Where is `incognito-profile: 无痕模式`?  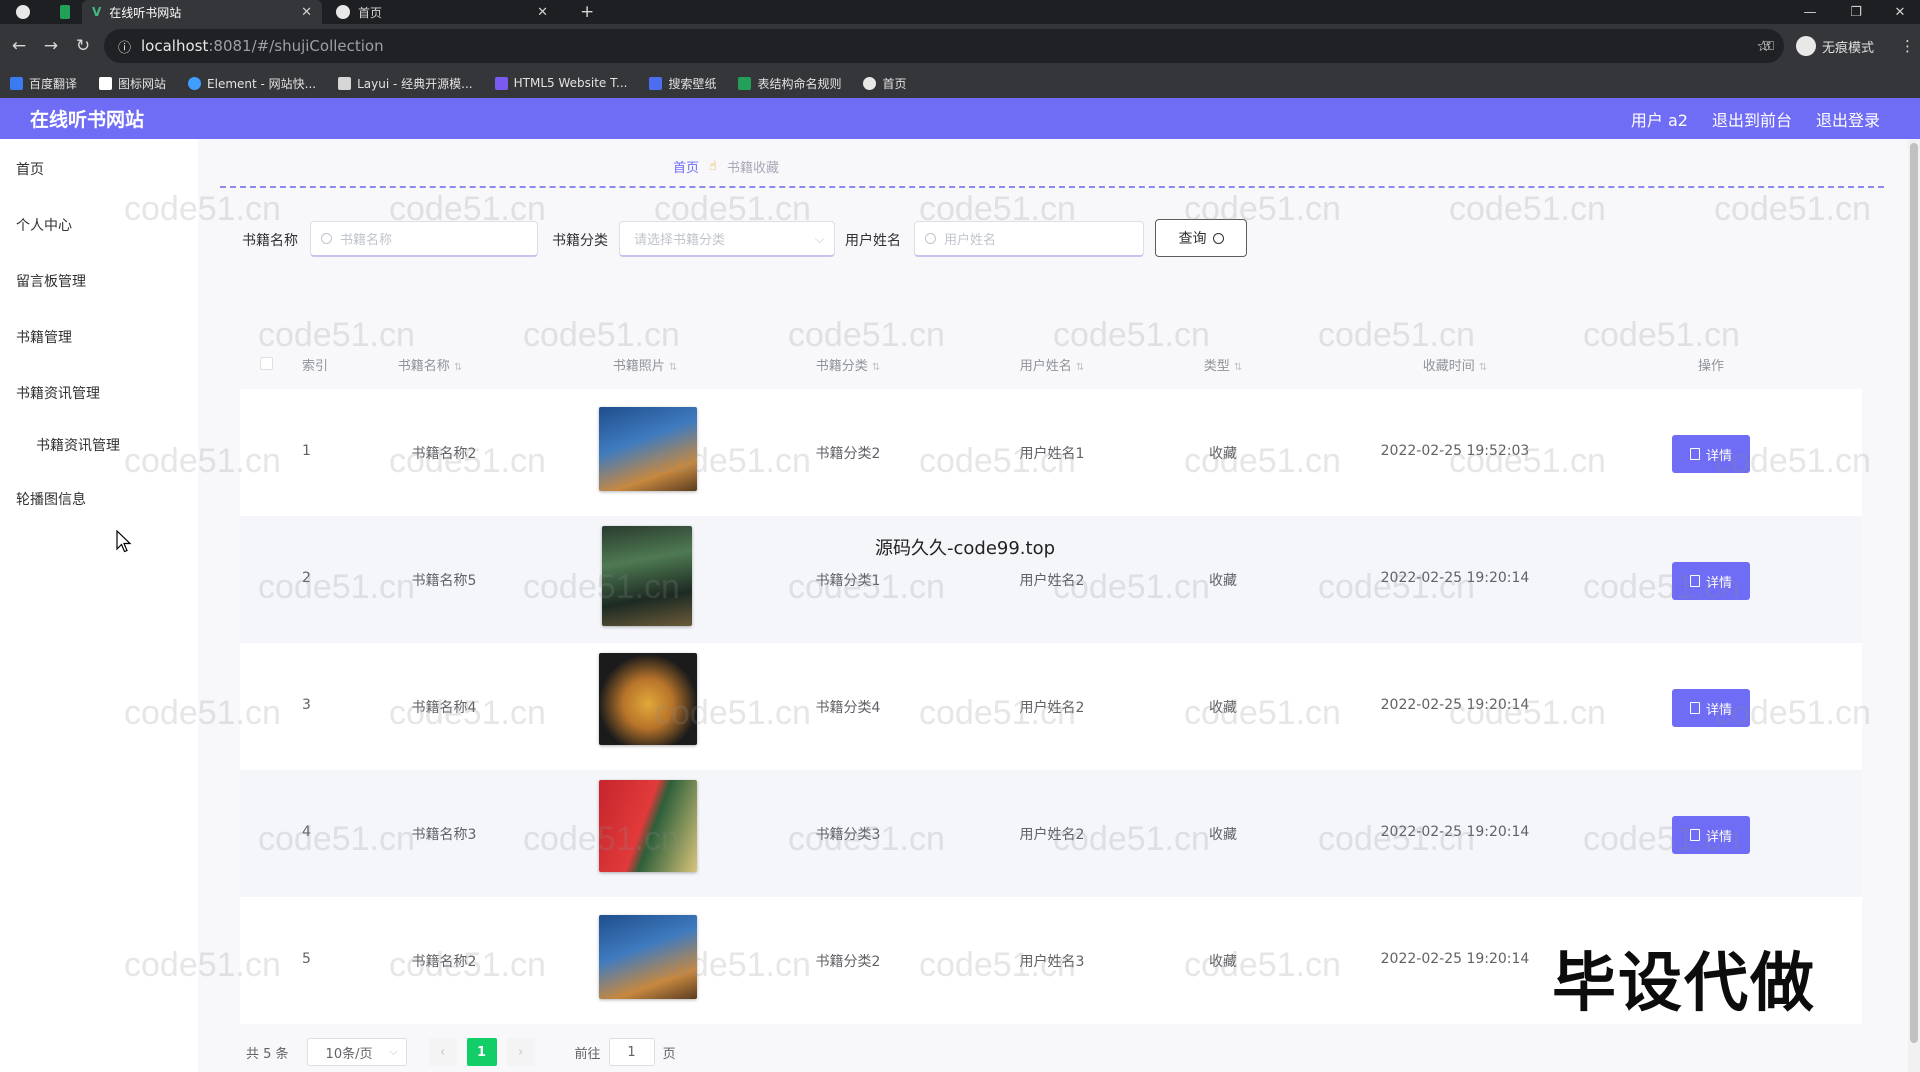 incognito-profile: 无痕模式 is located at coordinates (1835, 46).